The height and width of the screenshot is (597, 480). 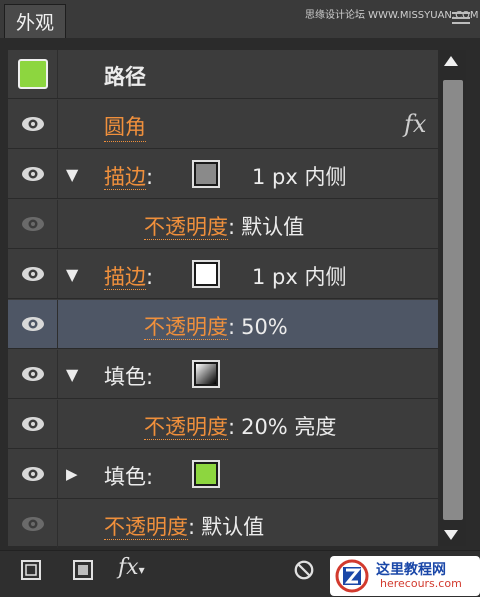 I want to click on scroll-thumb, so click(x=453, y=300).